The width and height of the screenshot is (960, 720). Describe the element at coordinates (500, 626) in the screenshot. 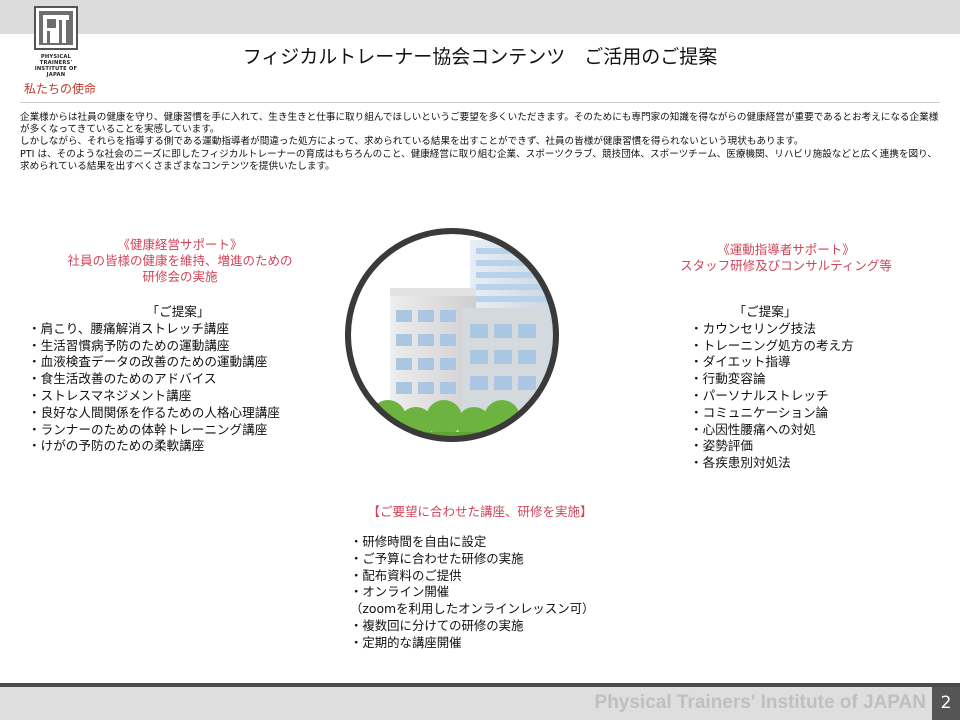

I see `list-item: 複数回に分けての研修の実施` at that location.